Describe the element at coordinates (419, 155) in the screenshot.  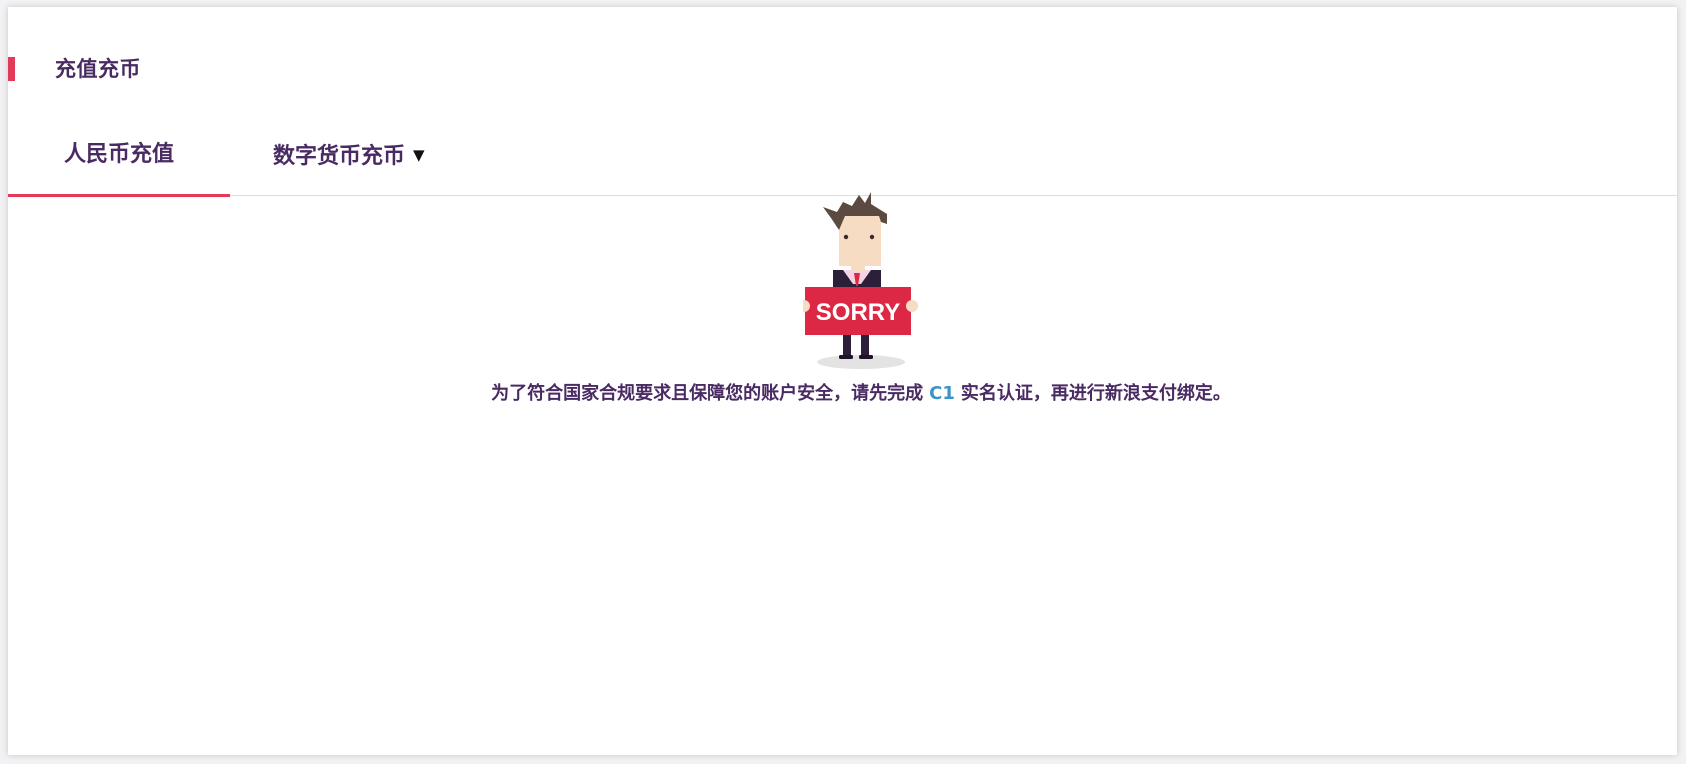
I see `caret-down-icon: ▼` at that location.